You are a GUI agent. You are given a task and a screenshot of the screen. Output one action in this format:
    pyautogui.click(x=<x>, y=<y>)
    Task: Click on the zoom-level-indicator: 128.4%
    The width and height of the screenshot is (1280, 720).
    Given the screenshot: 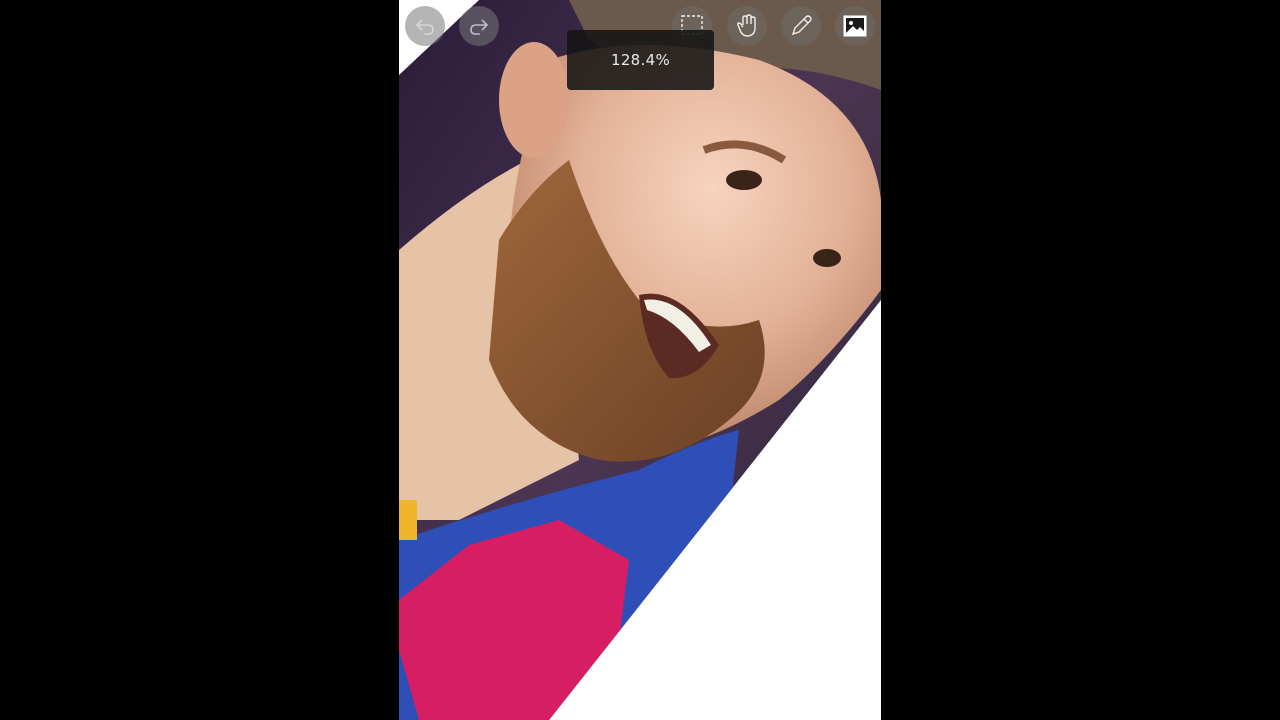 What is the action you would take?
    pyautogui.click(x=640, y=60)
    